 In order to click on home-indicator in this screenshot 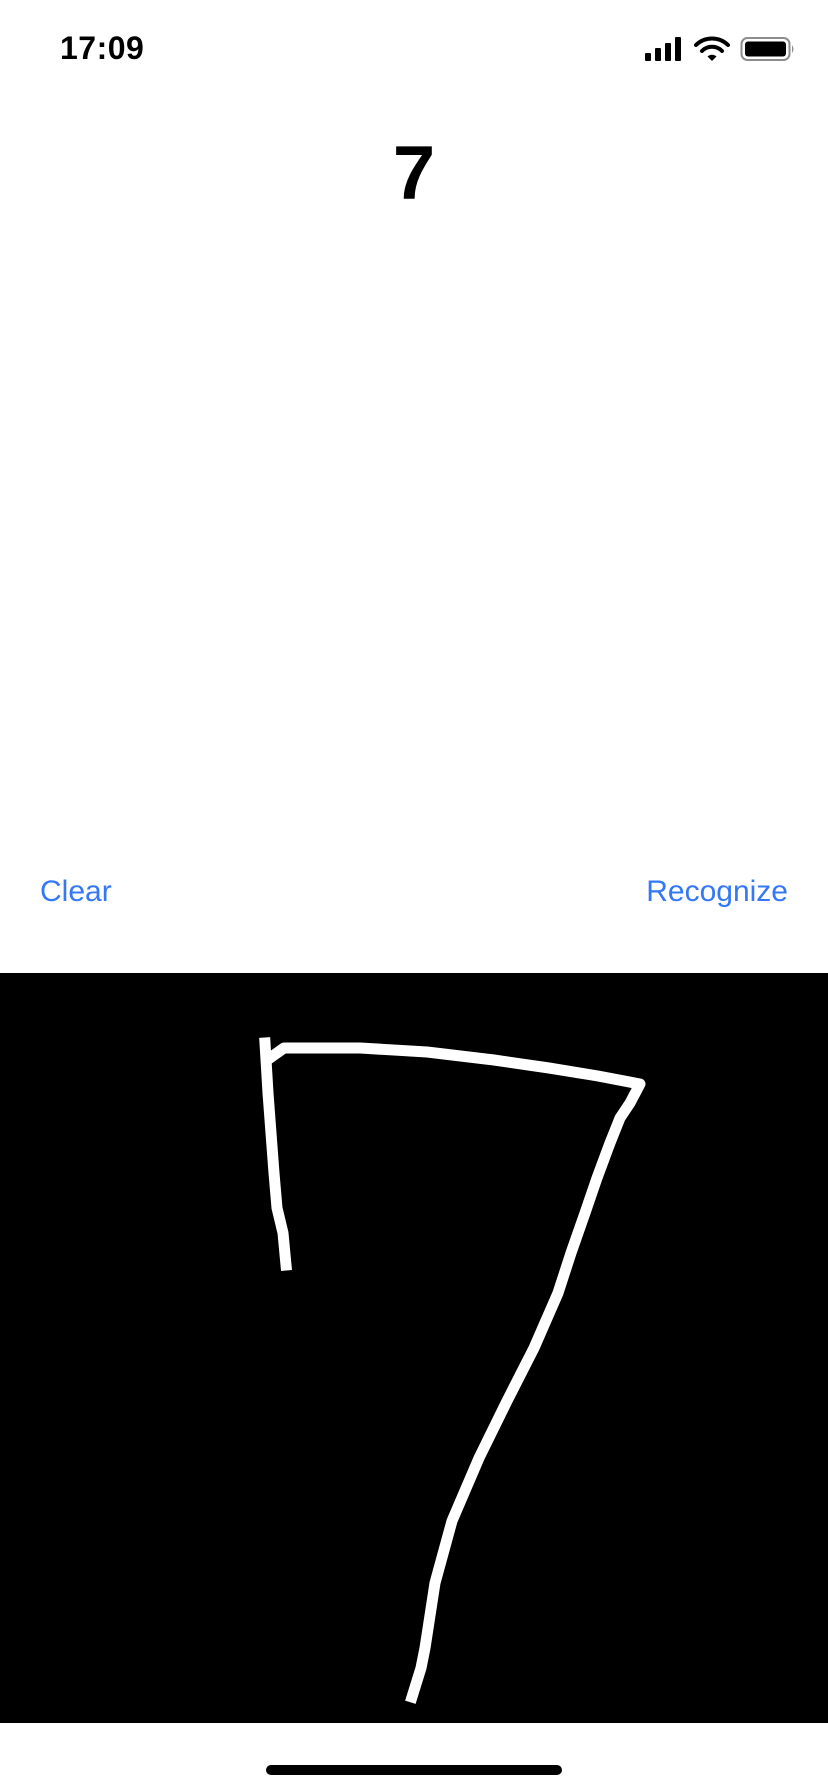, I will do `click(414, 1770)`.